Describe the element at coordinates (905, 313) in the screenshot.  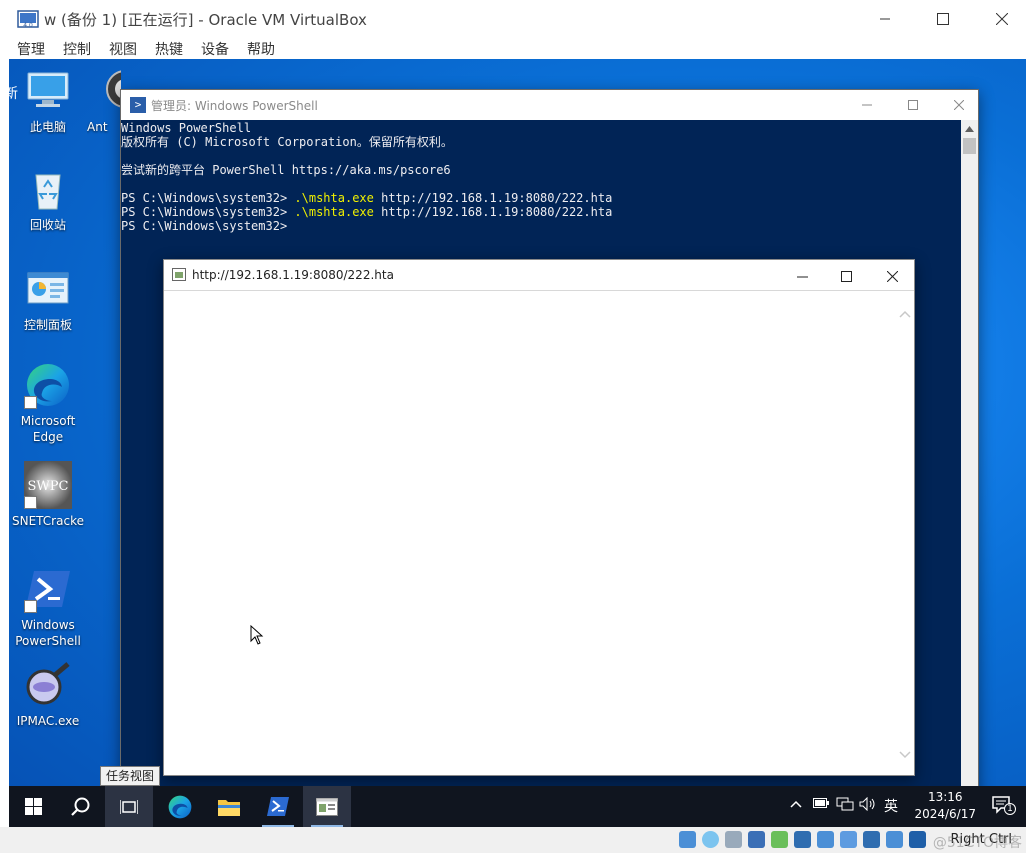
I see `hta-scroll-up-arrow-icon` at that location.